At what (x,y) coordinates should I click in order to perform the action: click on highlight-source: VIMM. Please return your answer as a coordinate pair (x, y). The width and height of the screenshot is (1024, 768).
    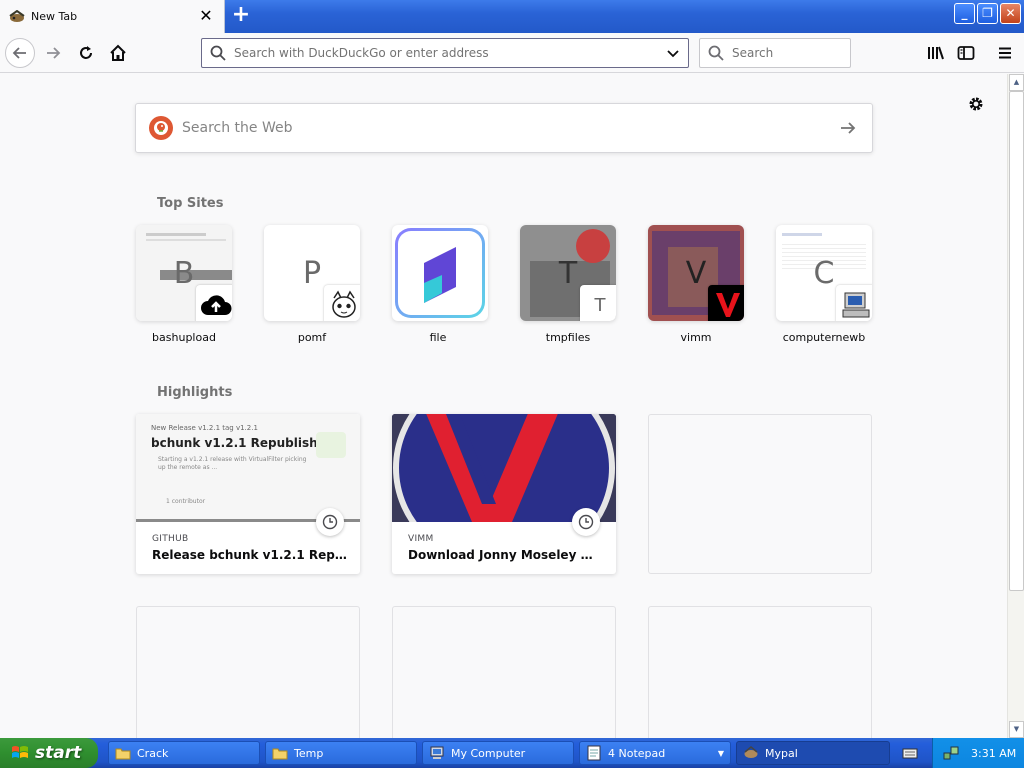
    Looking at the image, I should click on (421, 539).